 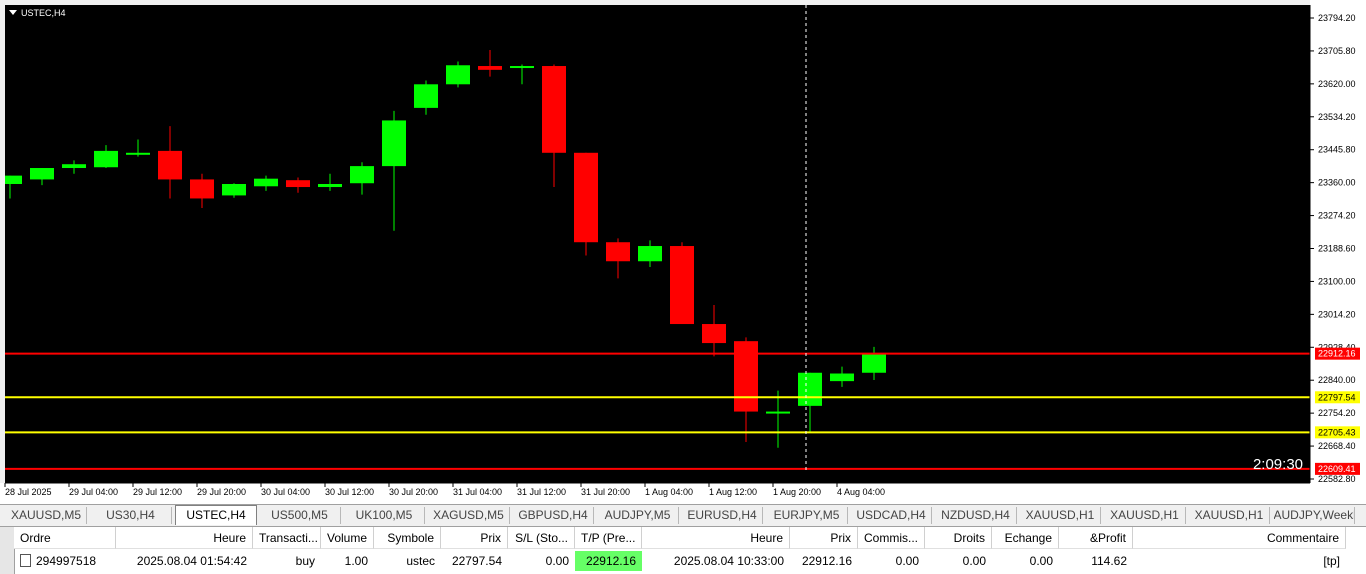 What do you see at coordinates (420, 561) in the screenshot?
I see `cell-symbole: ustec` at bounding box center [420, 561].